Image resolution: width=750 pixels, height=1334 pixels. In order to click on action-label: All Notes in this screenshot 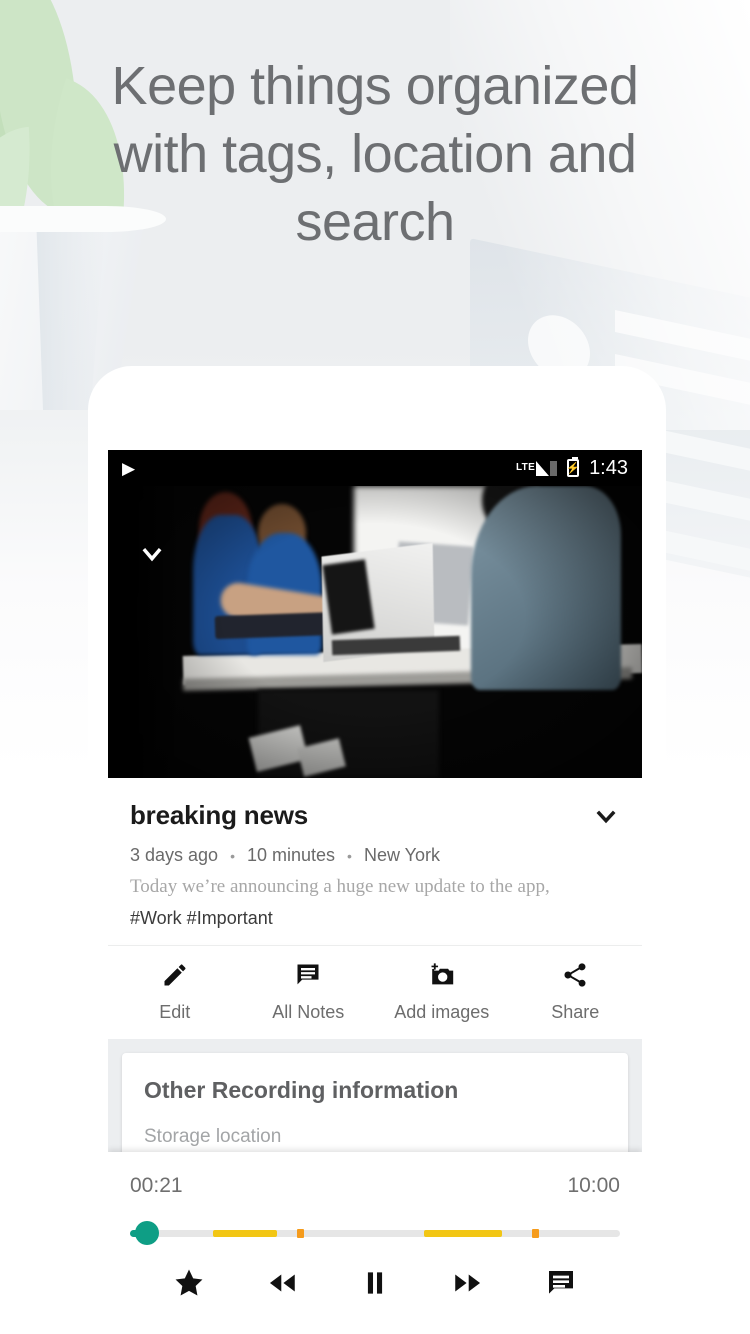, I will do `click(308, 1012)`.